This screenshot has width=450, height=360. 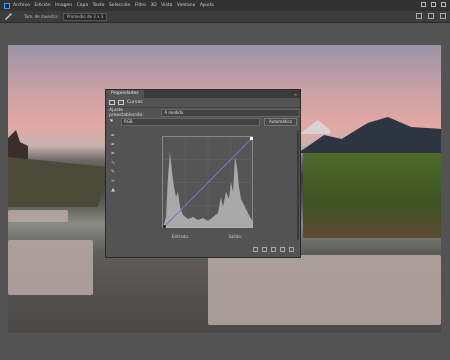 What do you see at coordinates (273, 249) in the screenshot?
I see `reset-icon` at bounding box center [273, 249].